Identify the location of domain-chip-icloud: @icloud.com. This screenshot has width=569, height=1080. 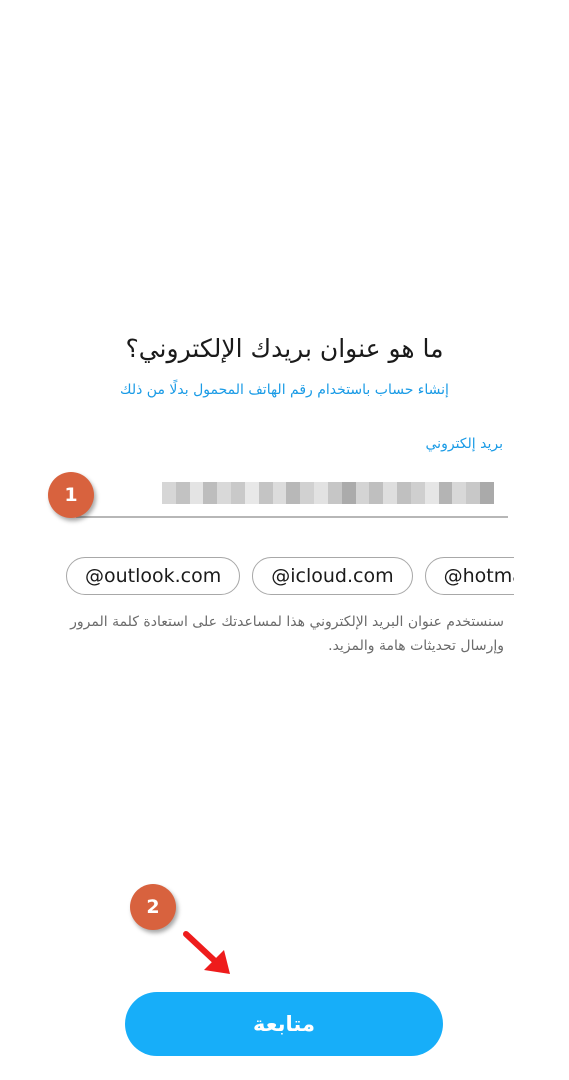
(332, 576).